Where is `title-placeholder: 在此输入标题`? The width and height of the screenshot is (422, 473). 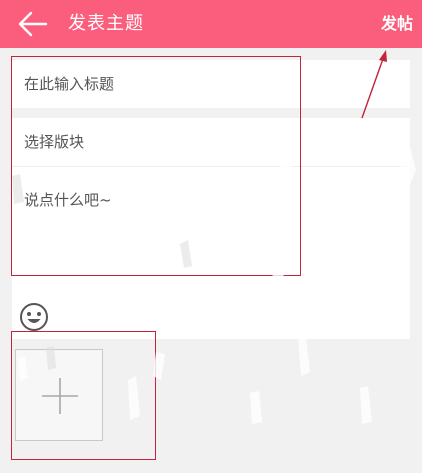
title-placeholder: 在此输入标题 is located at coordinates (69, 84).